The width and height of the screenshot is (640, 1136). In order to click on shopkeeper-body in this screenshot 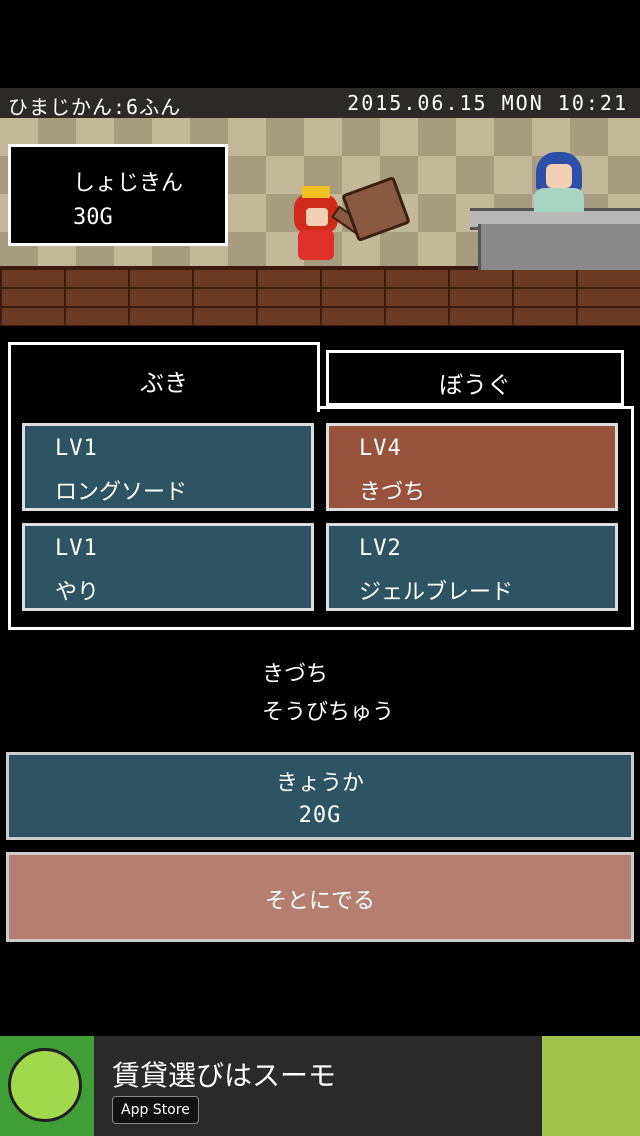, I will do `click(559, 200)`.